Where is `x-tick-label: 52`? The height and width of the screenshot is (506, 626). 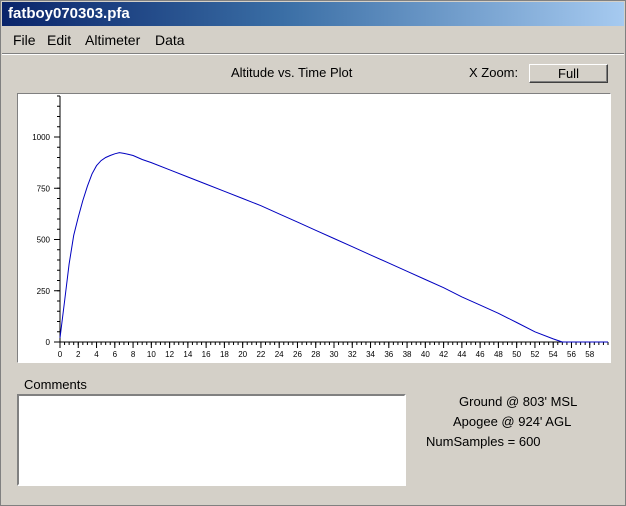
x-tick-label: 52 is located at coordinates (534, 354).